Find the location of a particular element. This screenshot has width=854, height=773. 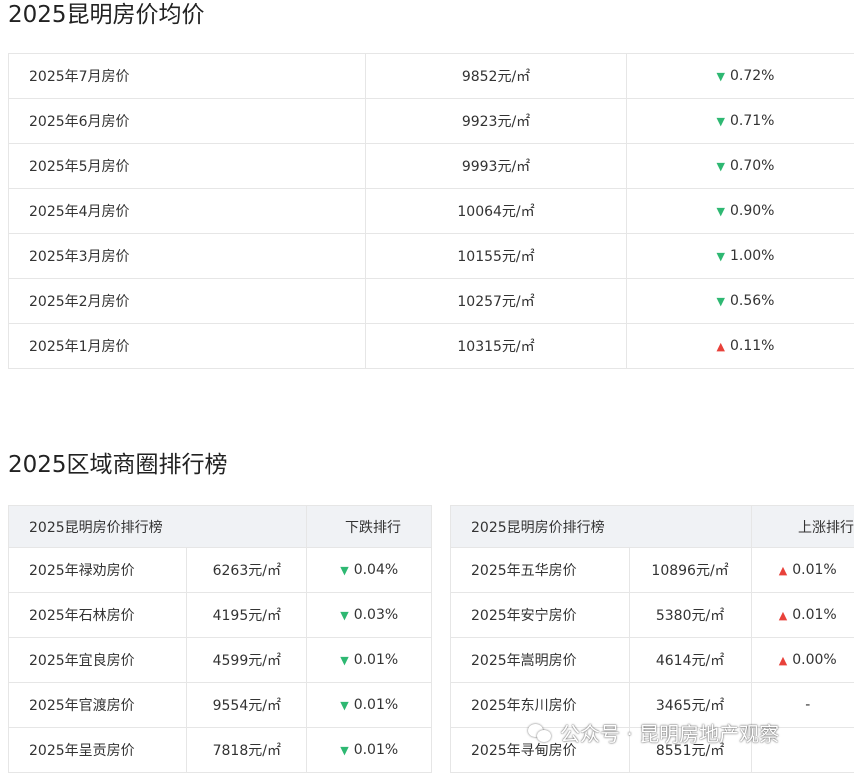

row-price-text: 5380元/㎡ is located at coordinates (690, 616).